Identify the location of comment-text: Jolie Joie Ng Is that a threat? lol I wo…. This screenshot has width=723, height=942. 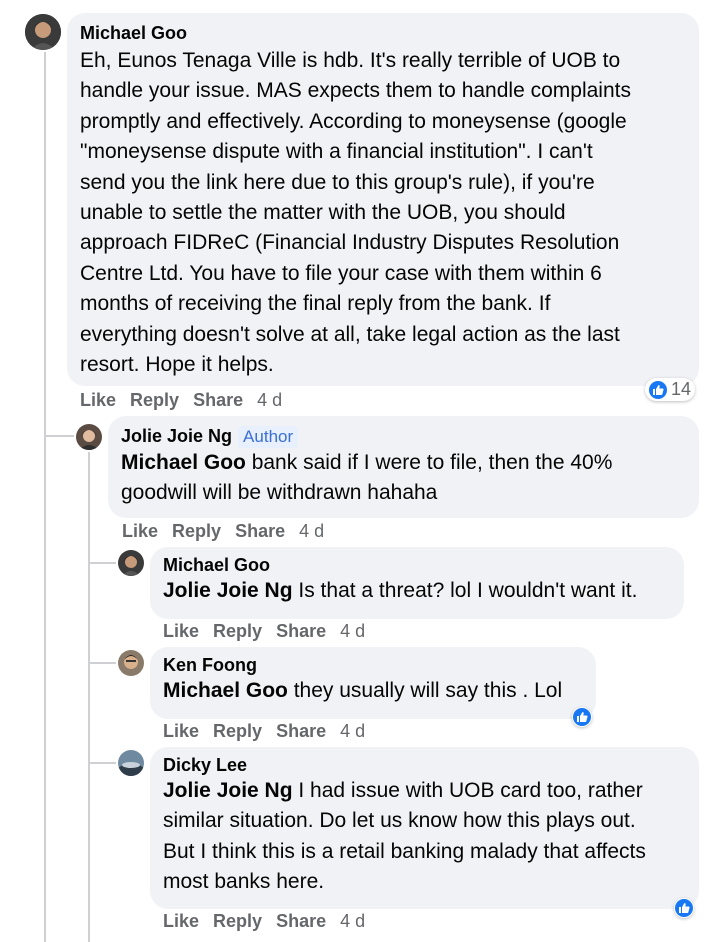
(400, 590).